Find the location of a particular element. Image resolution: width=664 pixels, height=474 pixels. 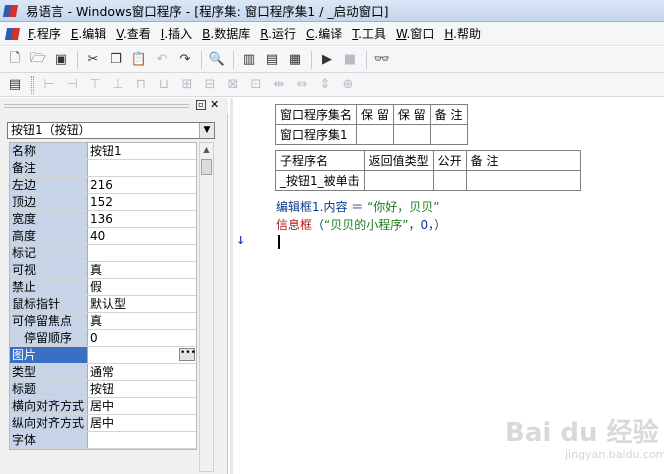

layout-3-icon: ▦ is located at coordinates (295, 60).